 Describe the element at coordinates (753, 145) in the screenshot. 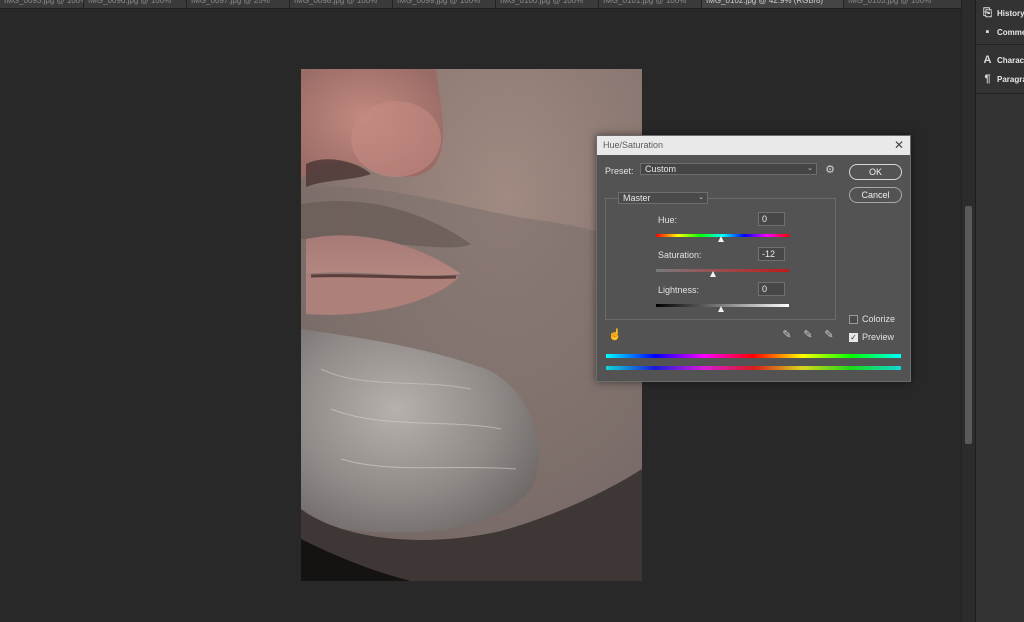

I see `dialog-title: Hue/Saturation` at that location.